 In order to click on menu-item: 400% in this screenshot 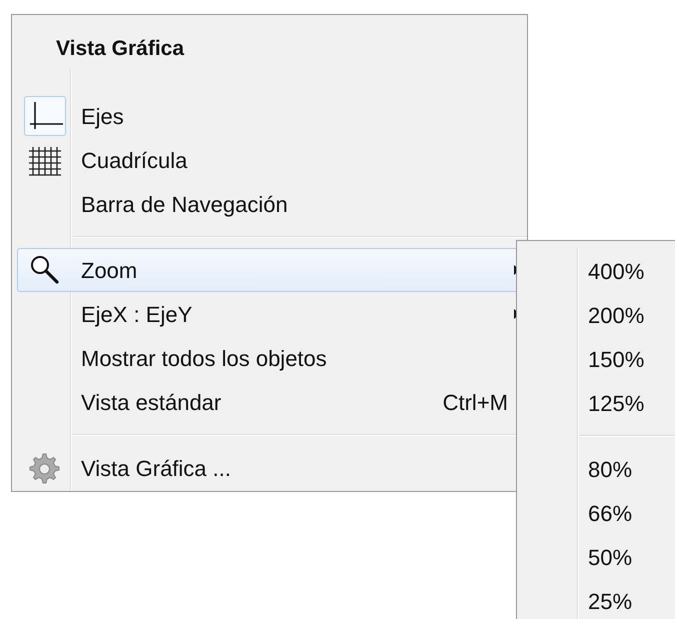, I will do `click(598, 271)`.